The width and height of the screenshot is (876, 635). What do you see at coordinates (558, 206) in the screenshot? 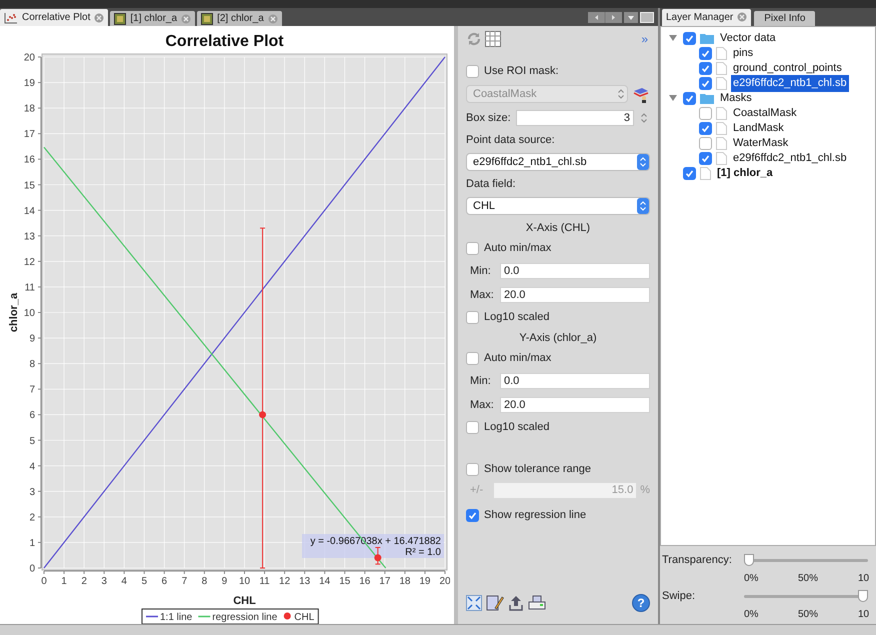
I see `dropdown: CHL` at bounding box center [558, 206].